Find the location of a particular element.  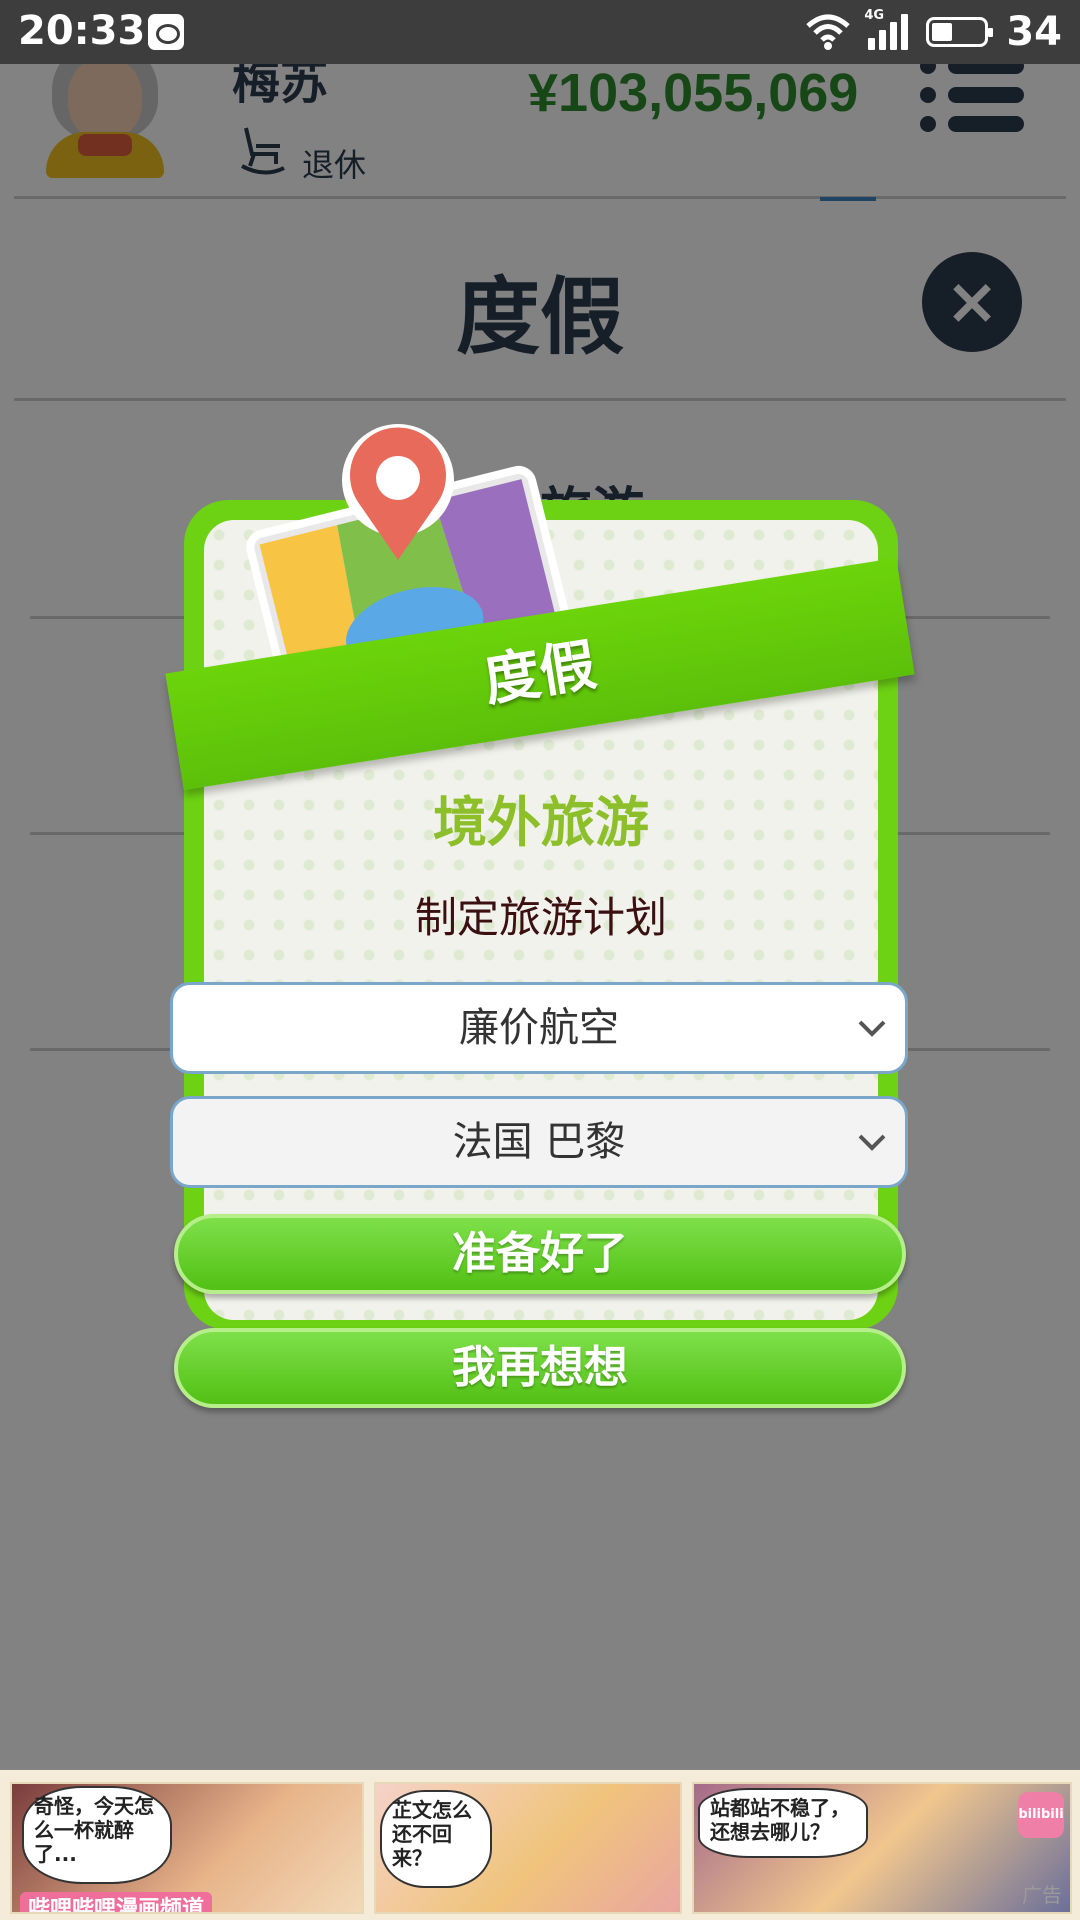

cancel-button: 我再想想 is located at coordinates (540, 1368).